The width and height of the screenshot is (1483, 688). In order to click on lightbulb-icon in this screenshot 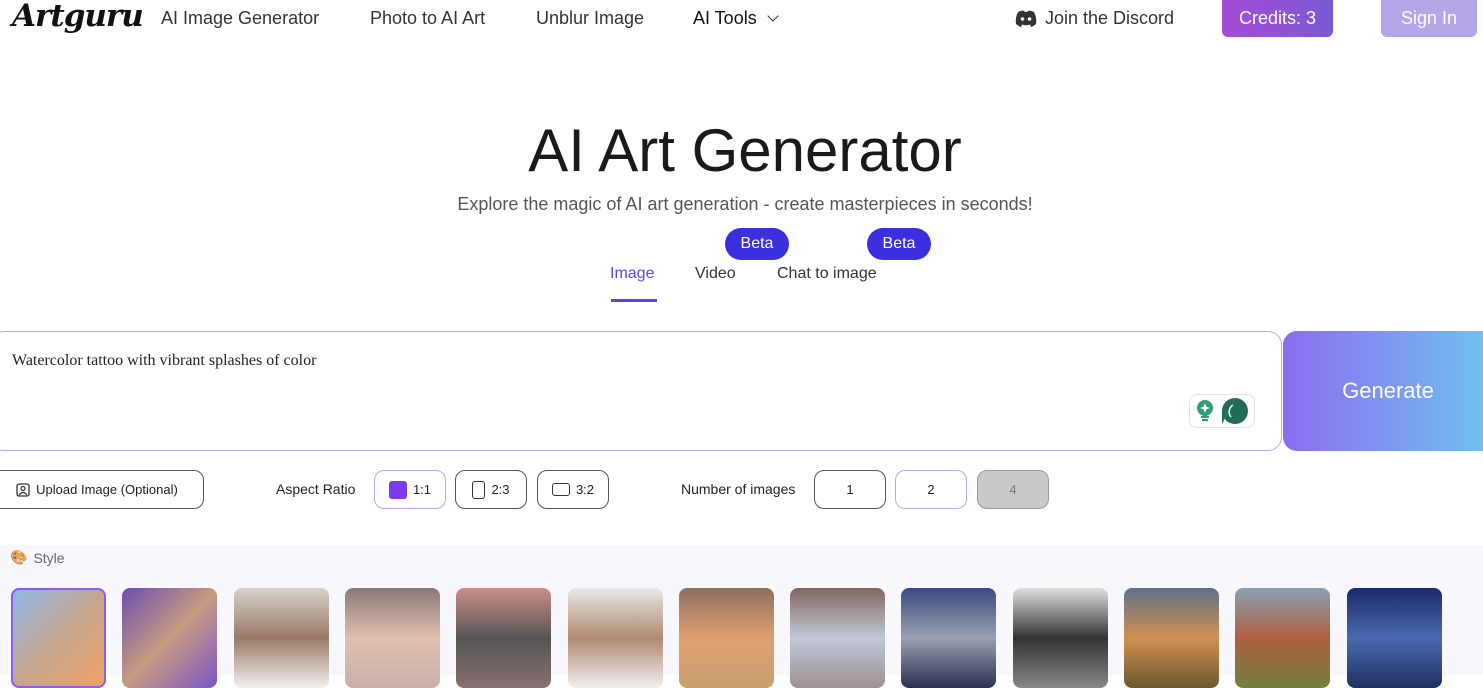, I will do `click(1205, 411)`.